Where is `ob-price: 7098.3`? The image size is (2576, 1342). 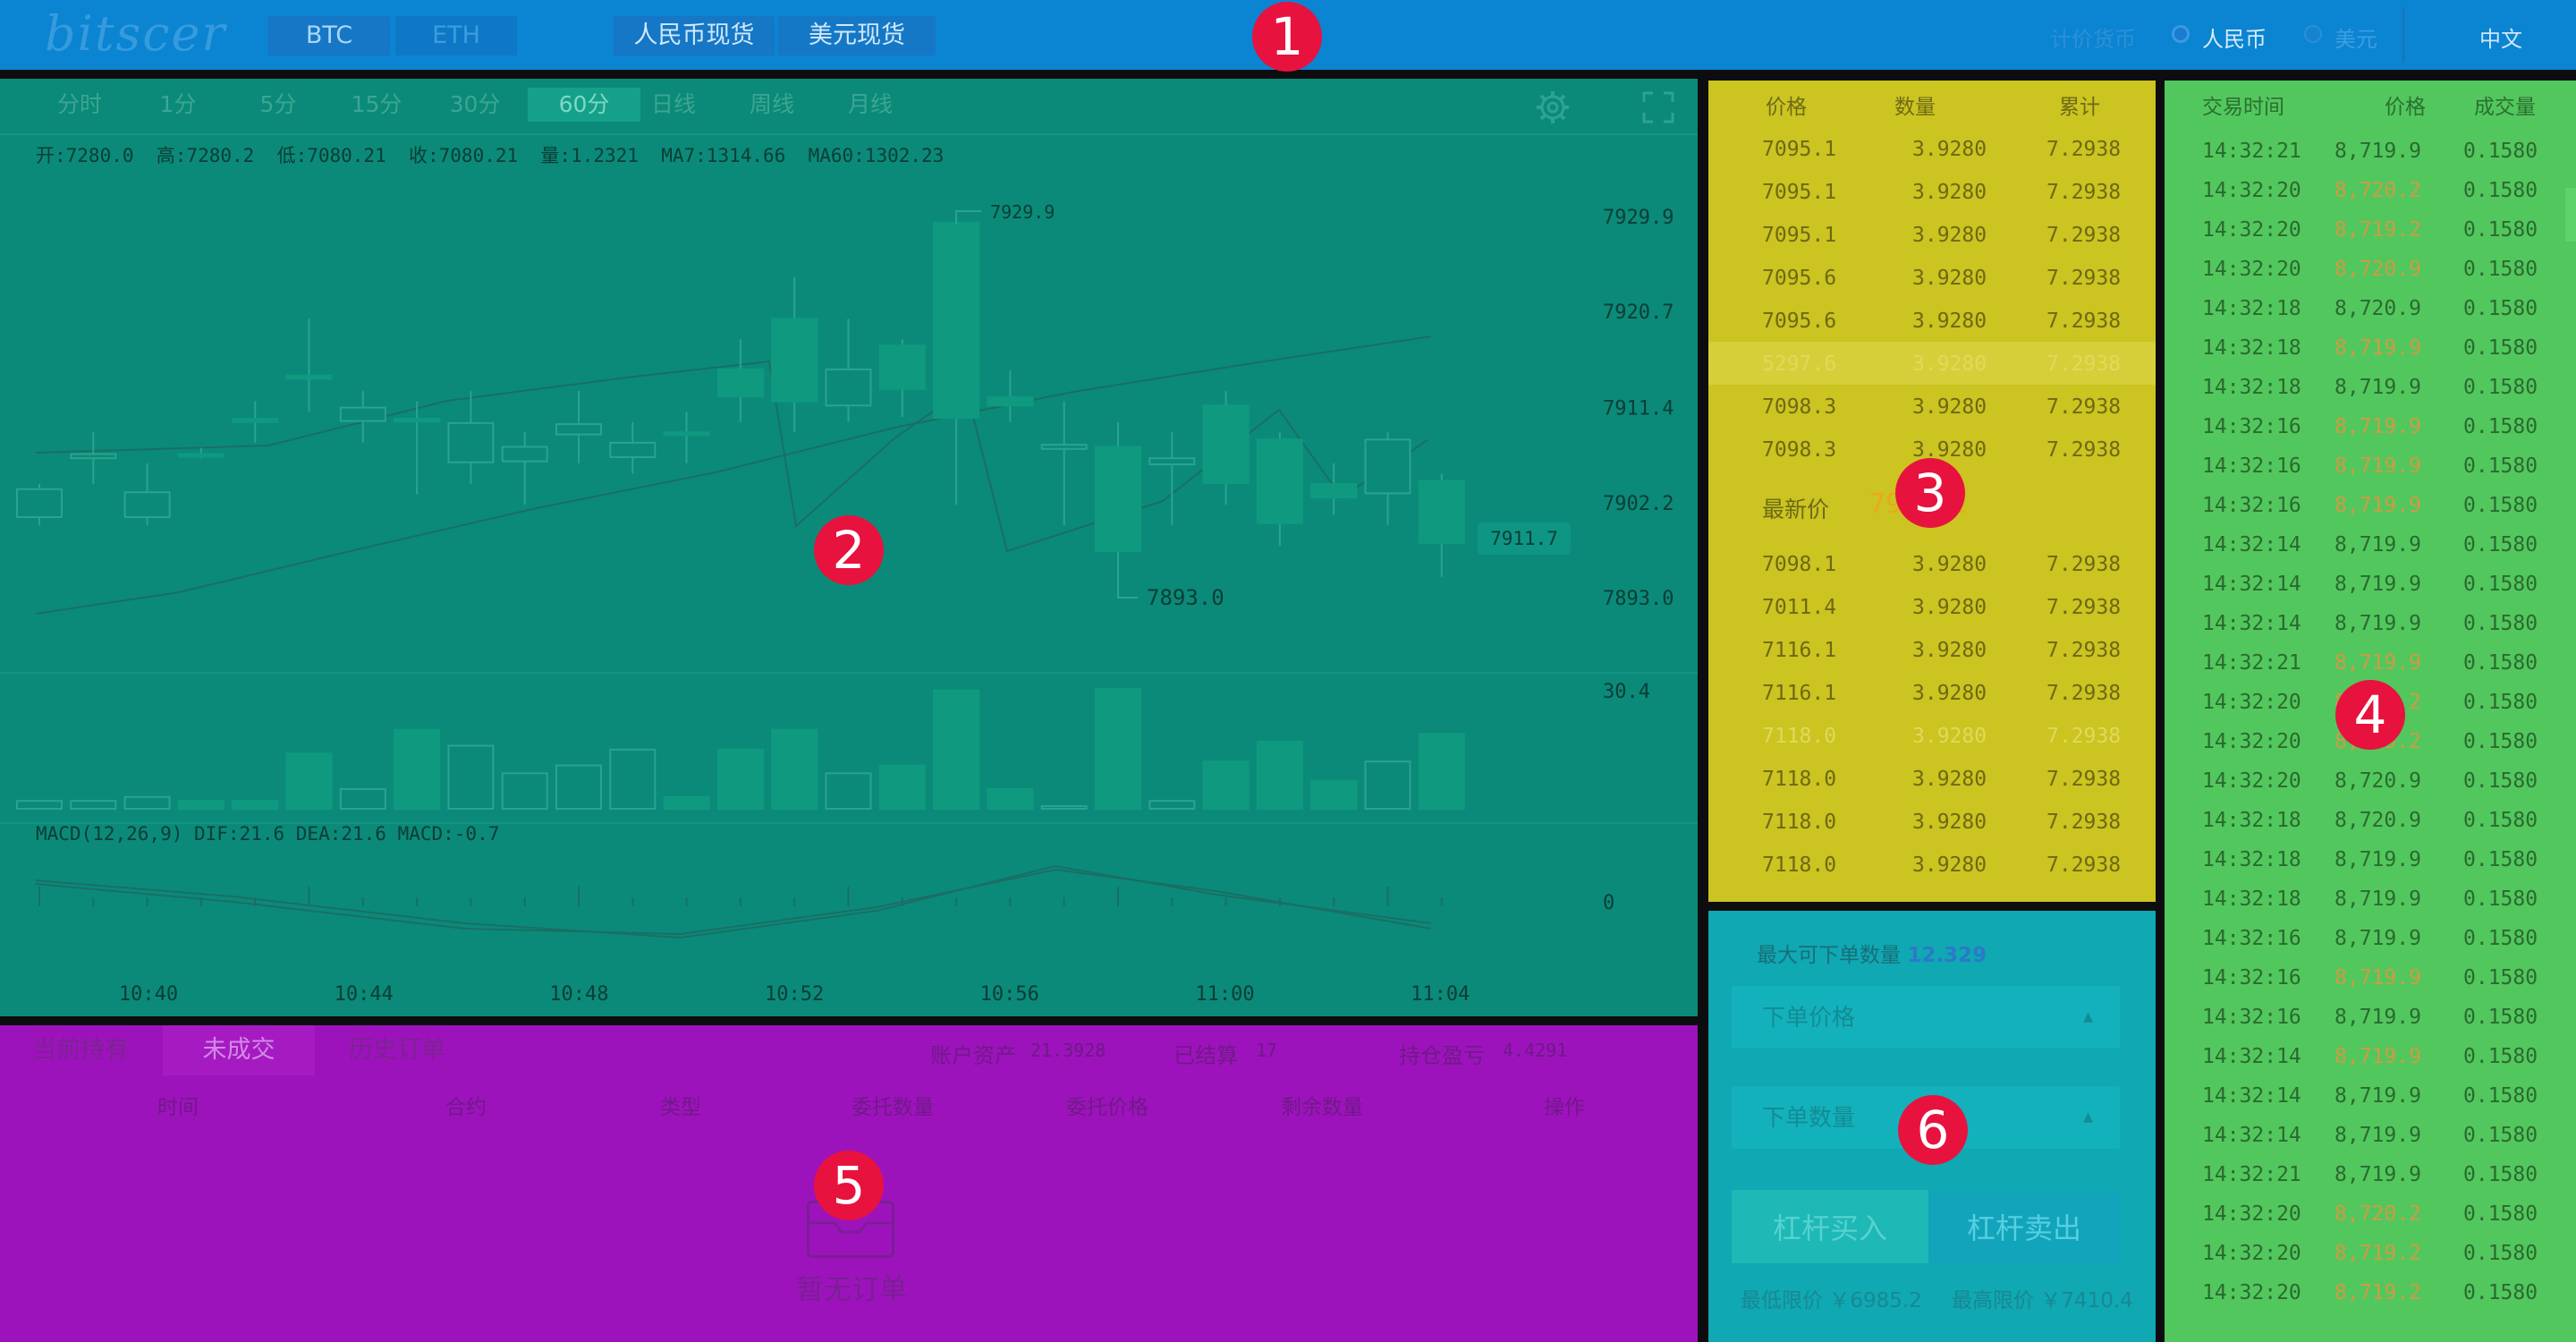
ob-price: 7098.3 is located at coordinates (1799, 450).